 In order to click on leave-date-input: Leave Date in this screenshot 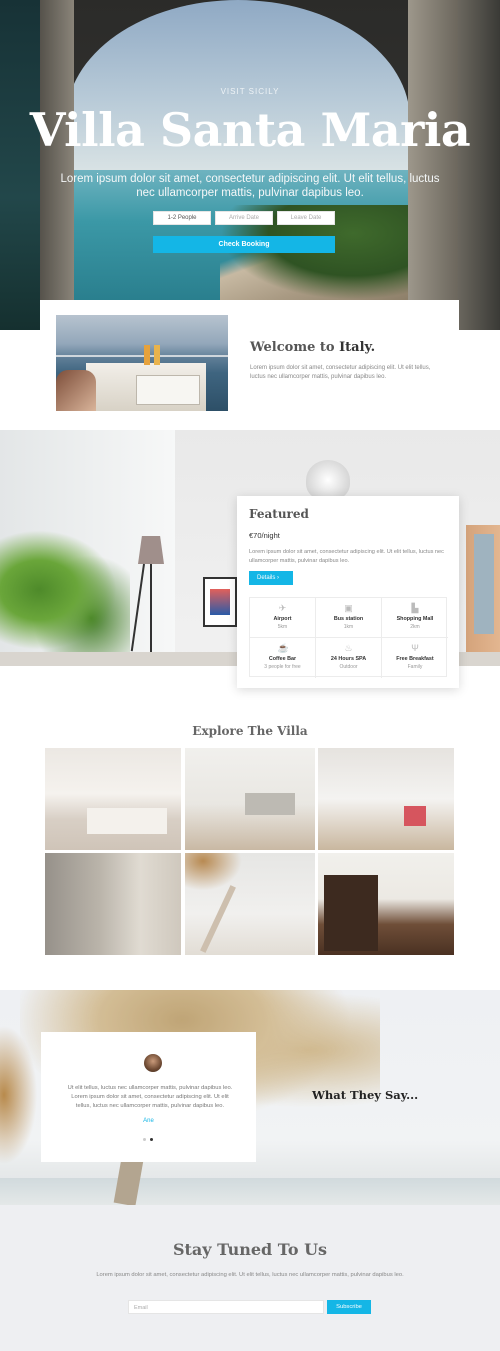, I will do `click(306, 218)`.